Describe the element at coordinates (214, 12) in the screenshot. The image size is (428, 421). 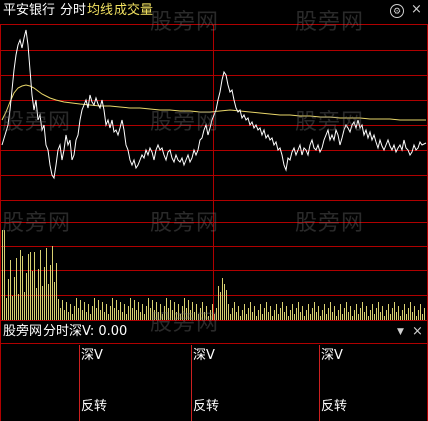
I see `chart-header: 平安银行 分时 均线 成交量` at that location.